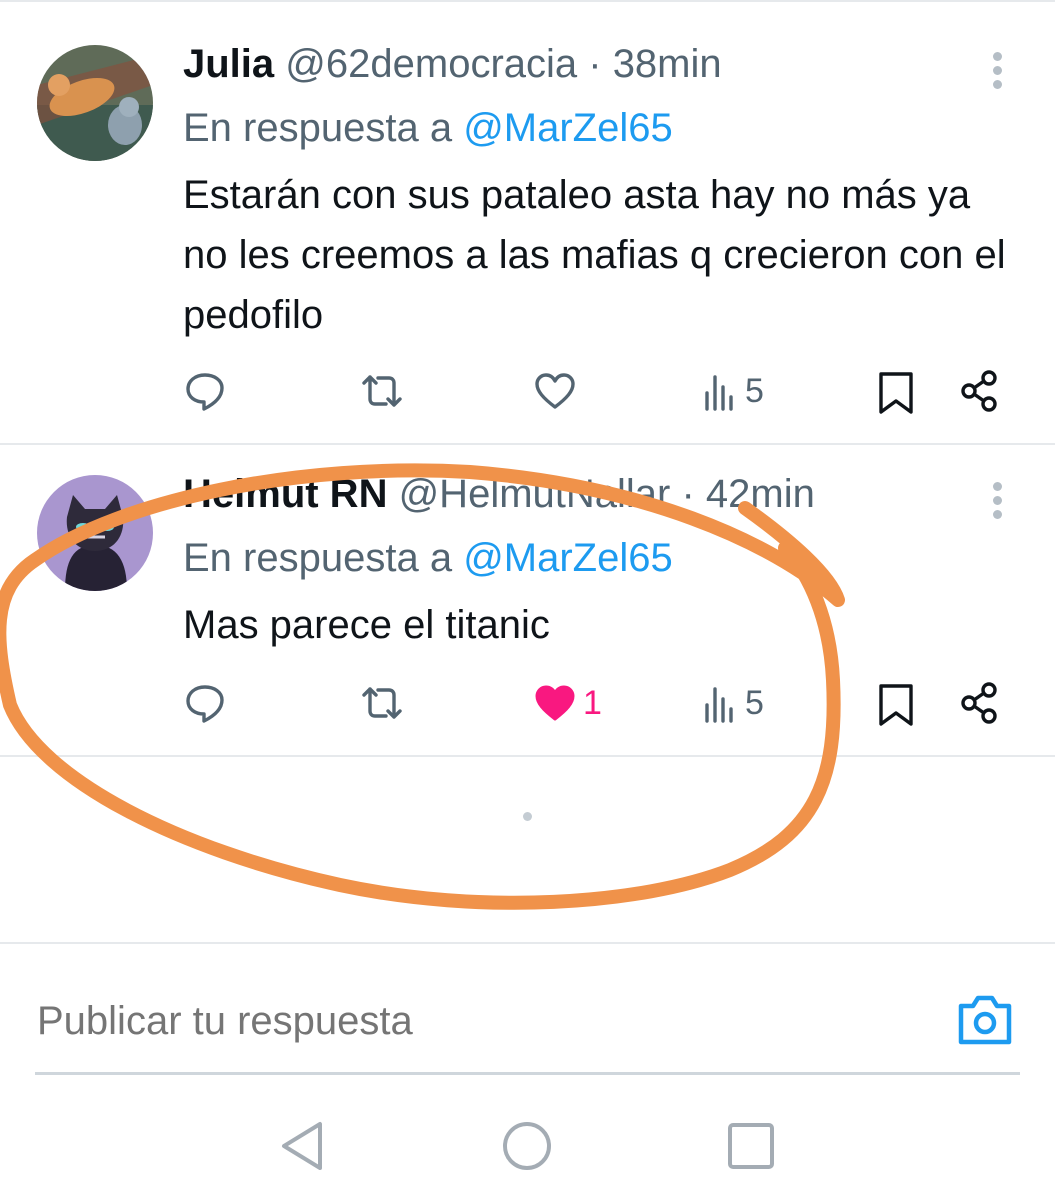 This screenshot has width=1055, height=1200. Describe the element at coordinates (535, 494) in the screenshot. I see `author-handle: @HelmutNallar` at that location.